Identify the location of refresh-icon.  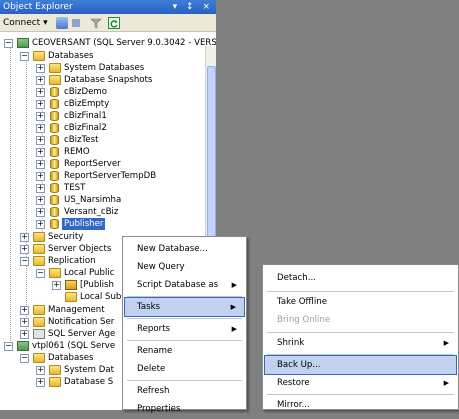
(114, 23).